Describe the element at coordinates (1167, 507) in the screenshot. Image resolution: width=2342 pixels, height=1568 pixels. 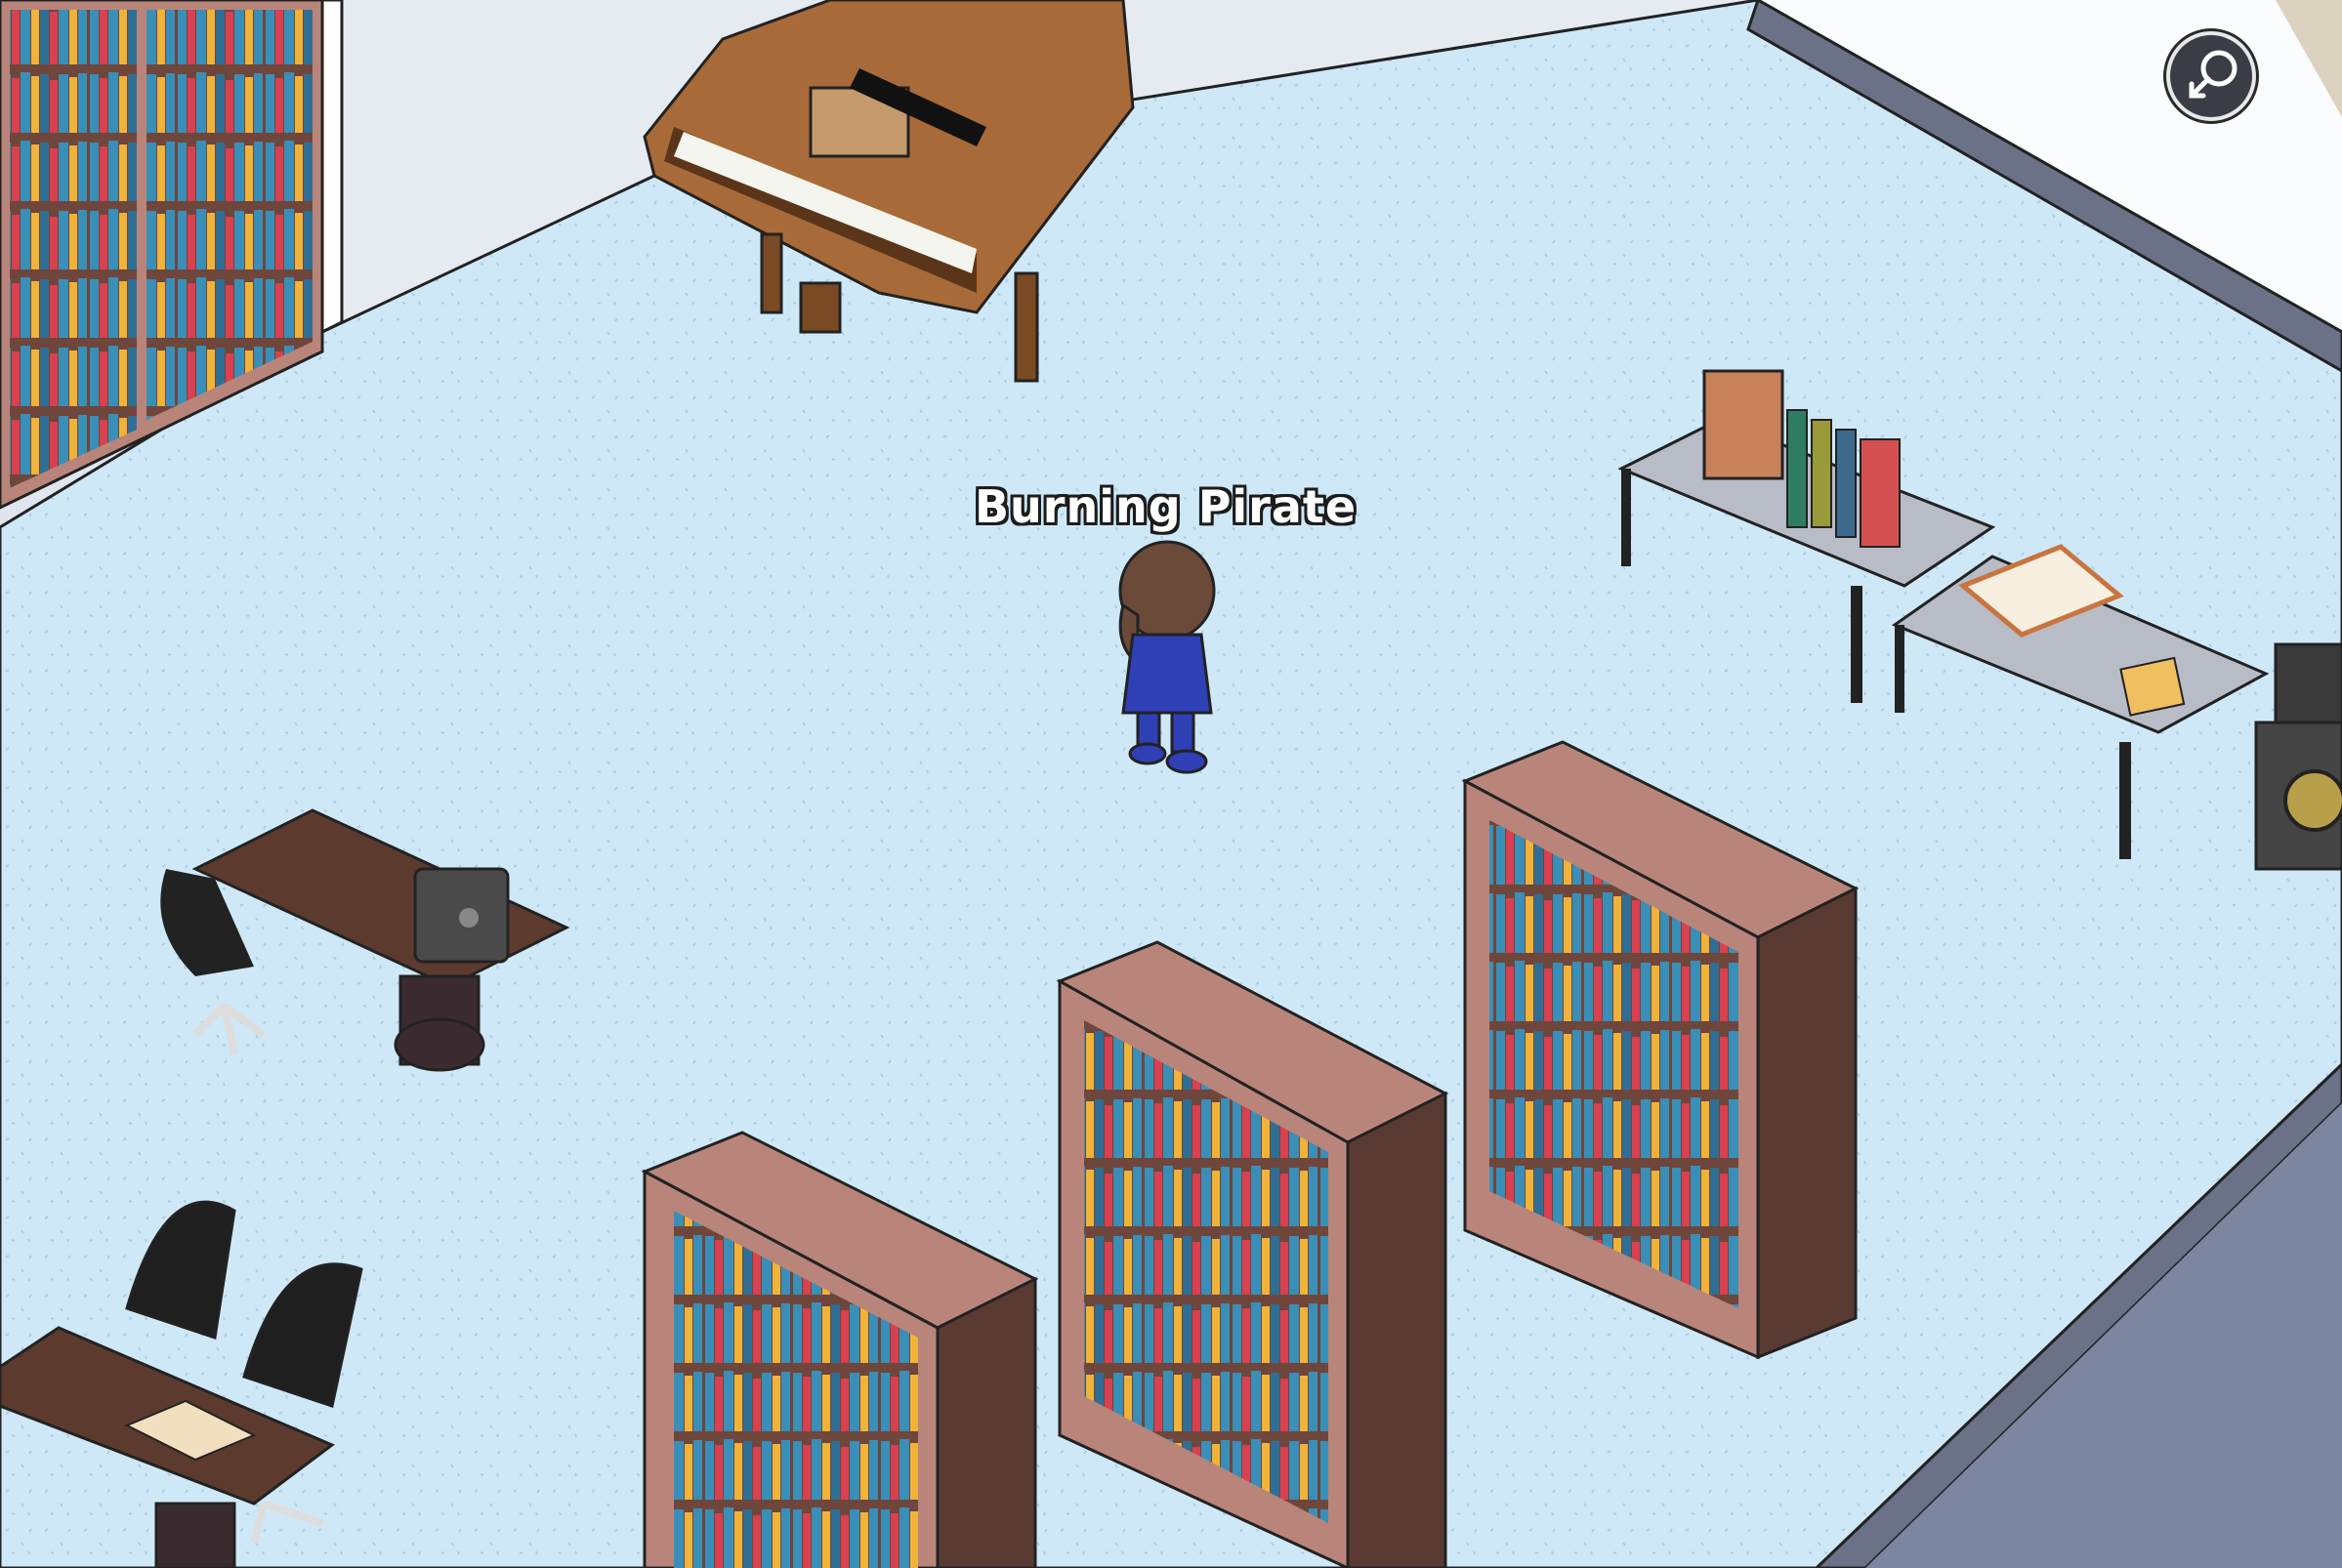
I see `player-name-label: Burning Pirate` at that location.